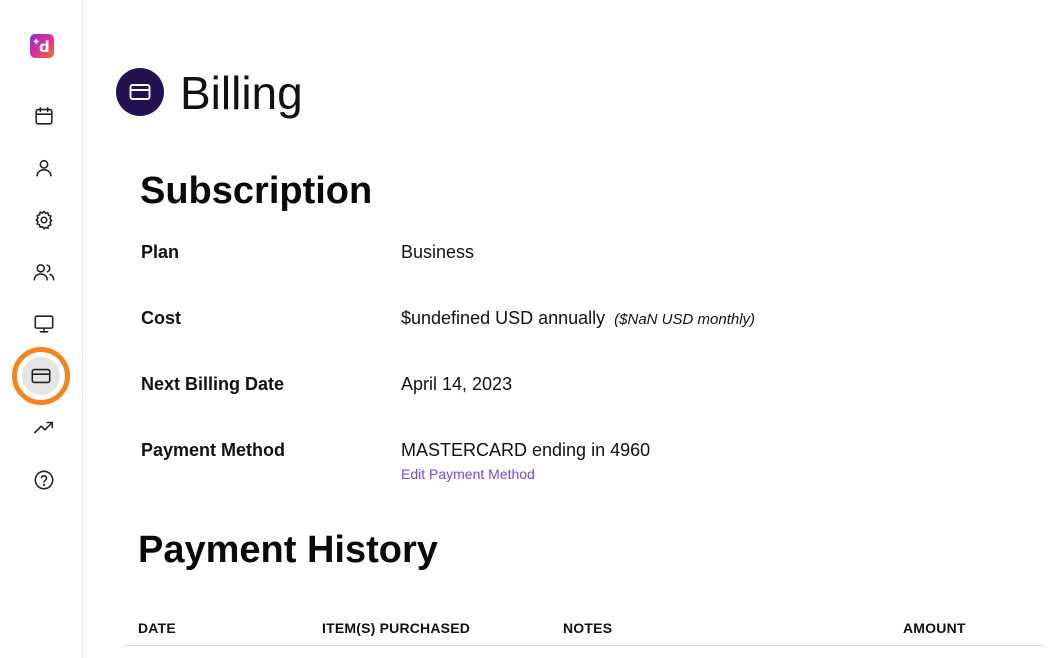 The width and height of the screenshot is (1050, 658). What do you see at coordinates (213, 384) in the screenshot?
I see `next-billing-date-label: Next Billing Date` at bounding box center [213, 384].